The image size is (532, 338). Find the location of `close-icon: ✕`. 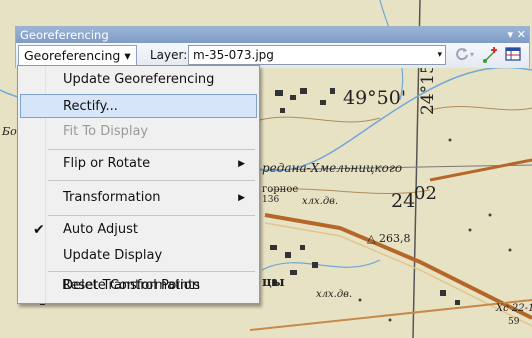

close-icon: ✕ is located at coordinates (521, 35).